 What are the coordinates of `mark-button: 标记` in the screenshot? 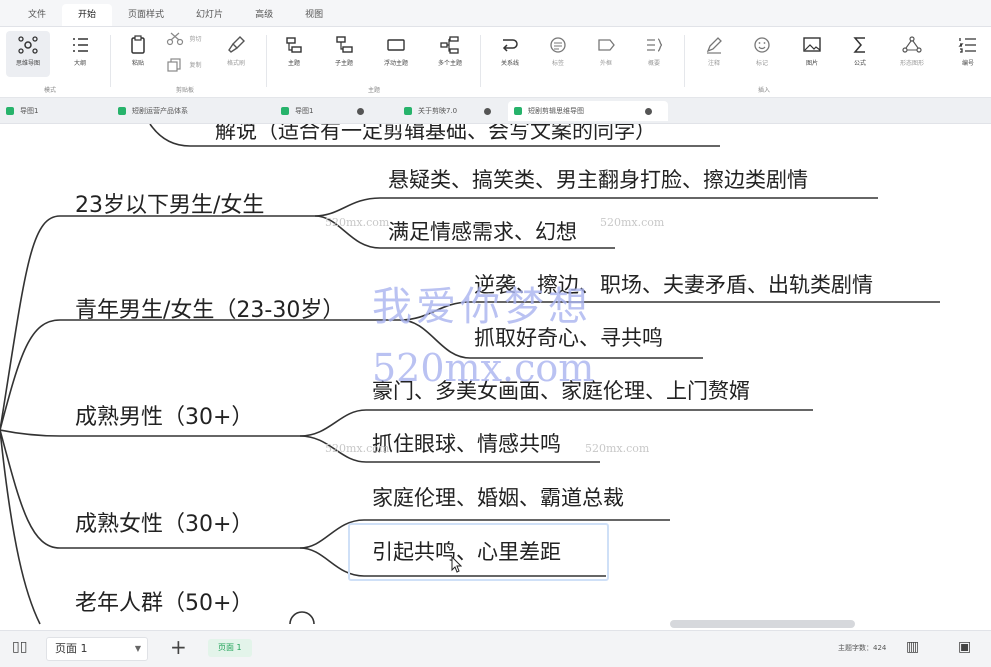 It's located at (762, 54).